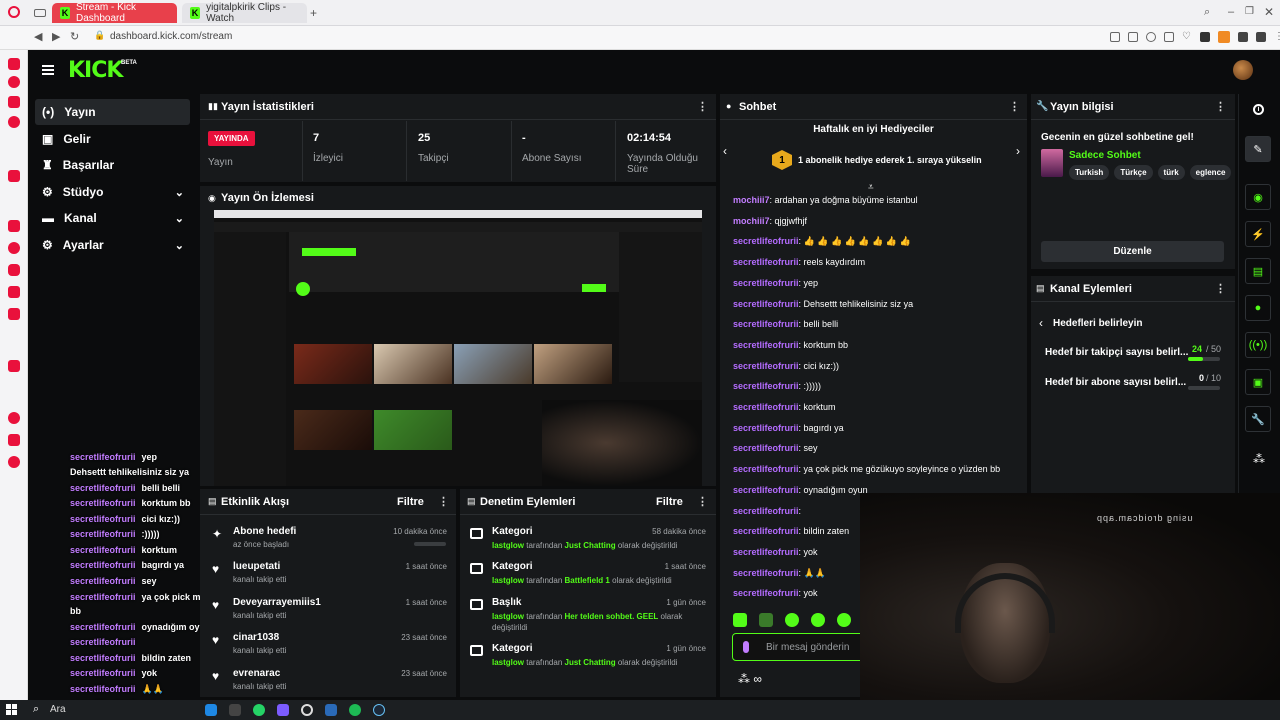  What do you see at coordinates (750, 679) in the screenshot?
I see `chat-settings-icon: ⁂ ∞` at bounding box center [750, 679].